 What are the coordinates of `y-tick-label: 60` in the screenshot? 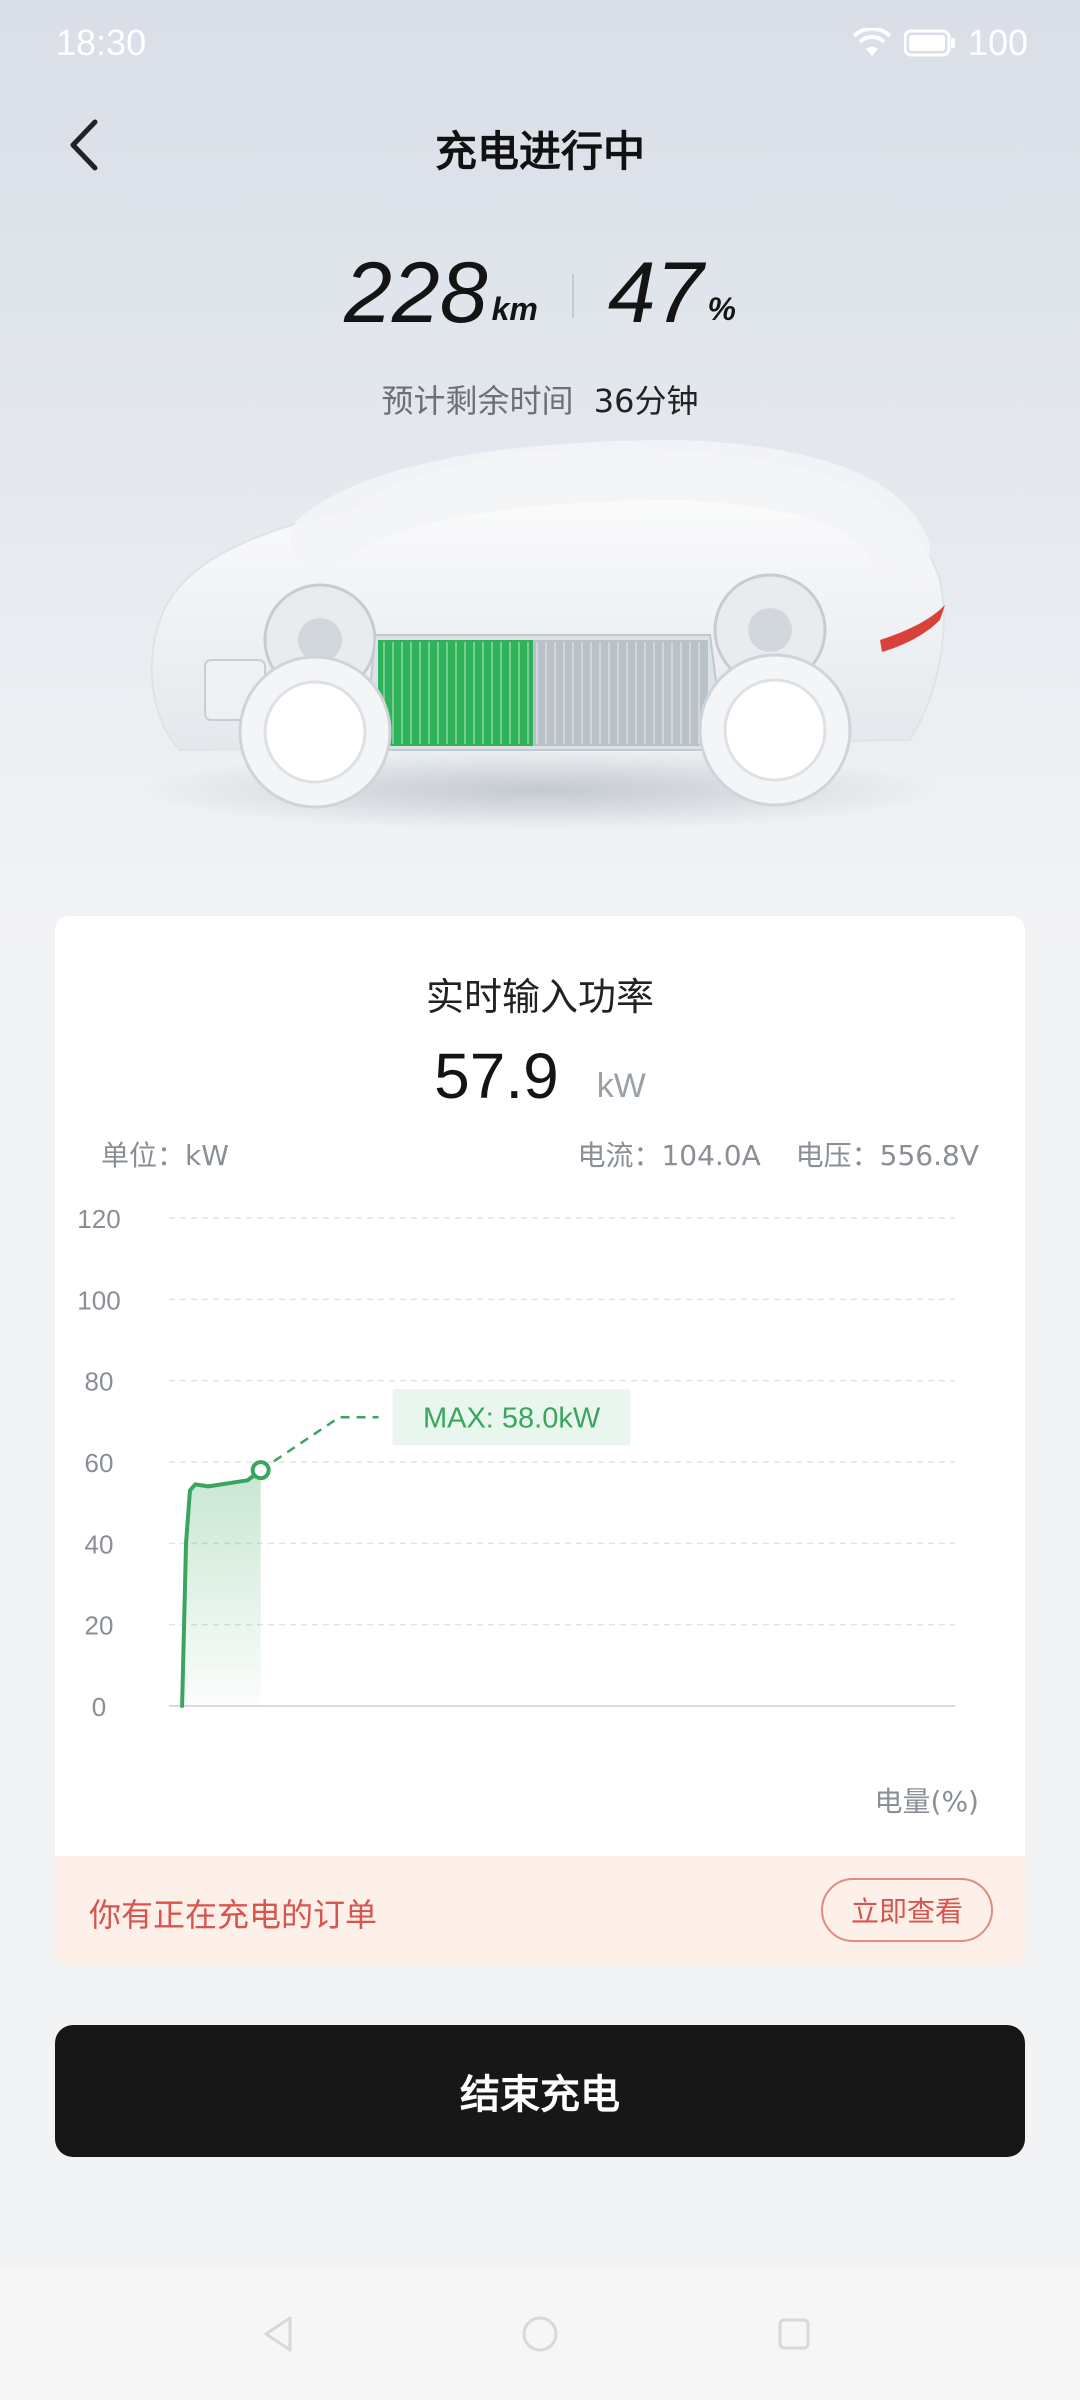 It's located at (99, 1463).